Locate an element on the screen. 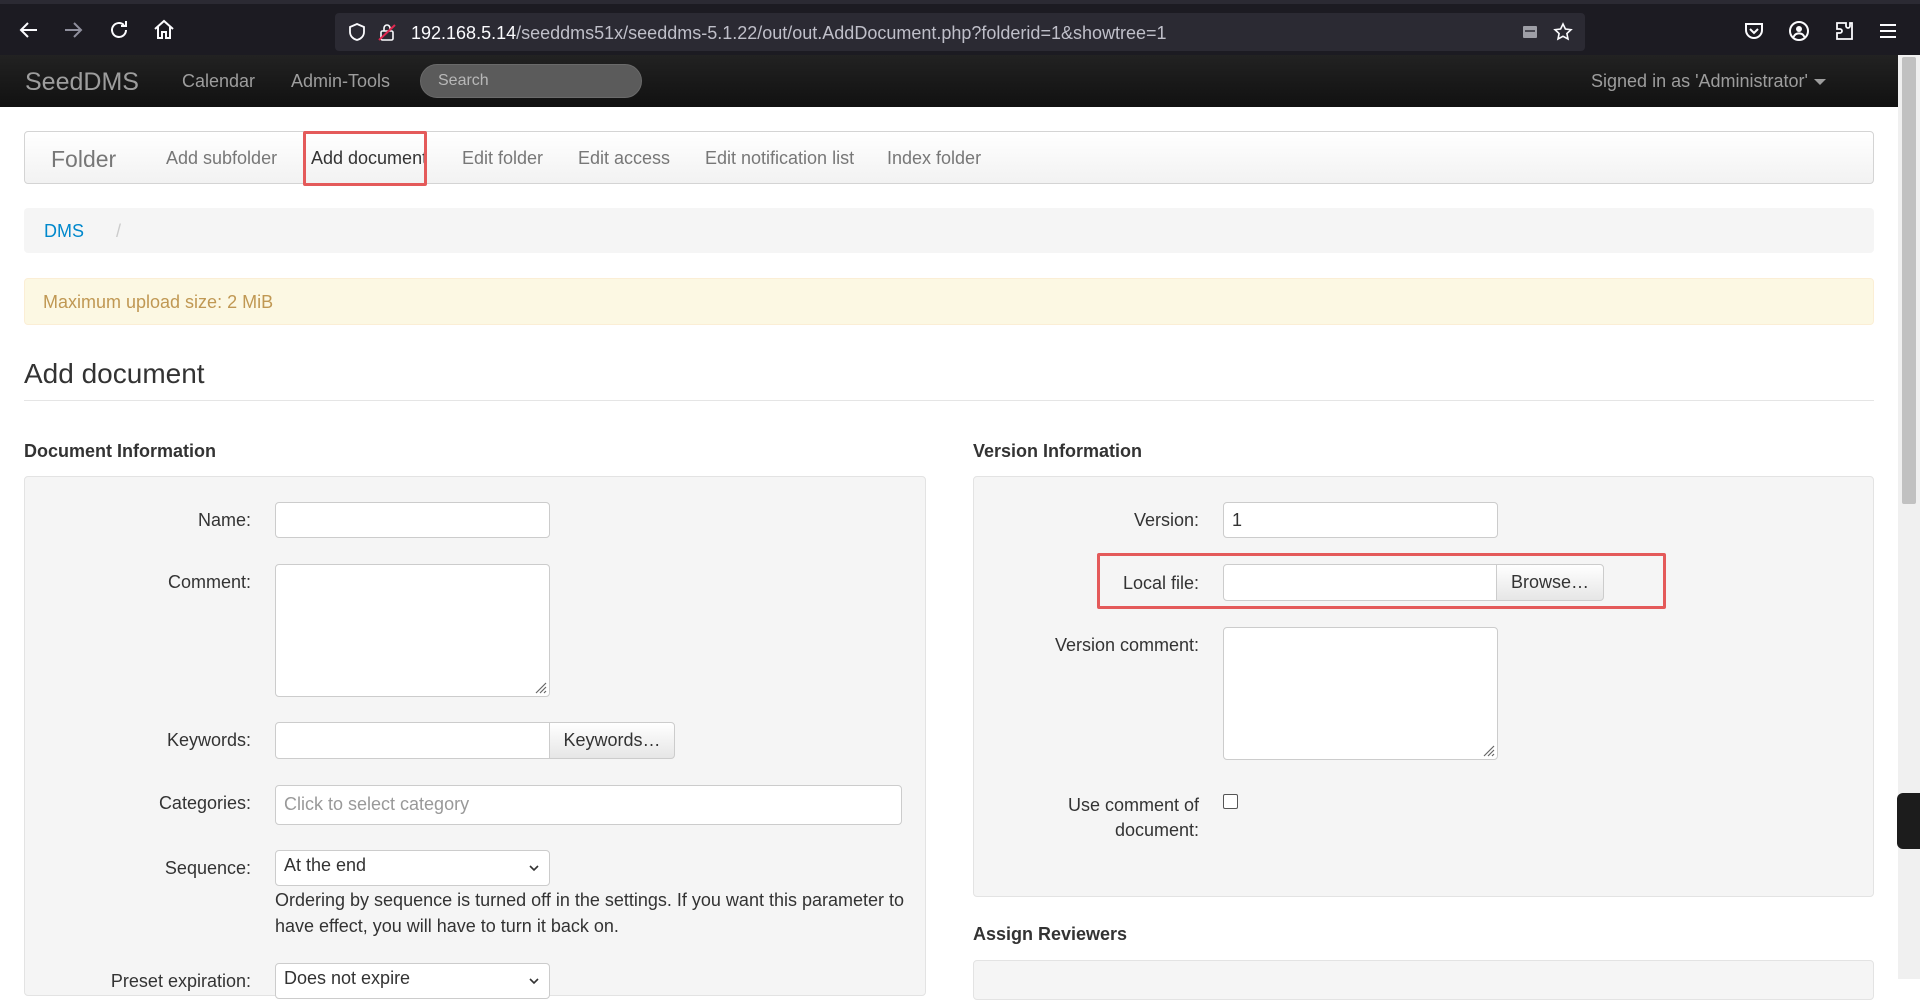  nav-admin-tools: Admin-Tools is located at coordinates (340, 81).